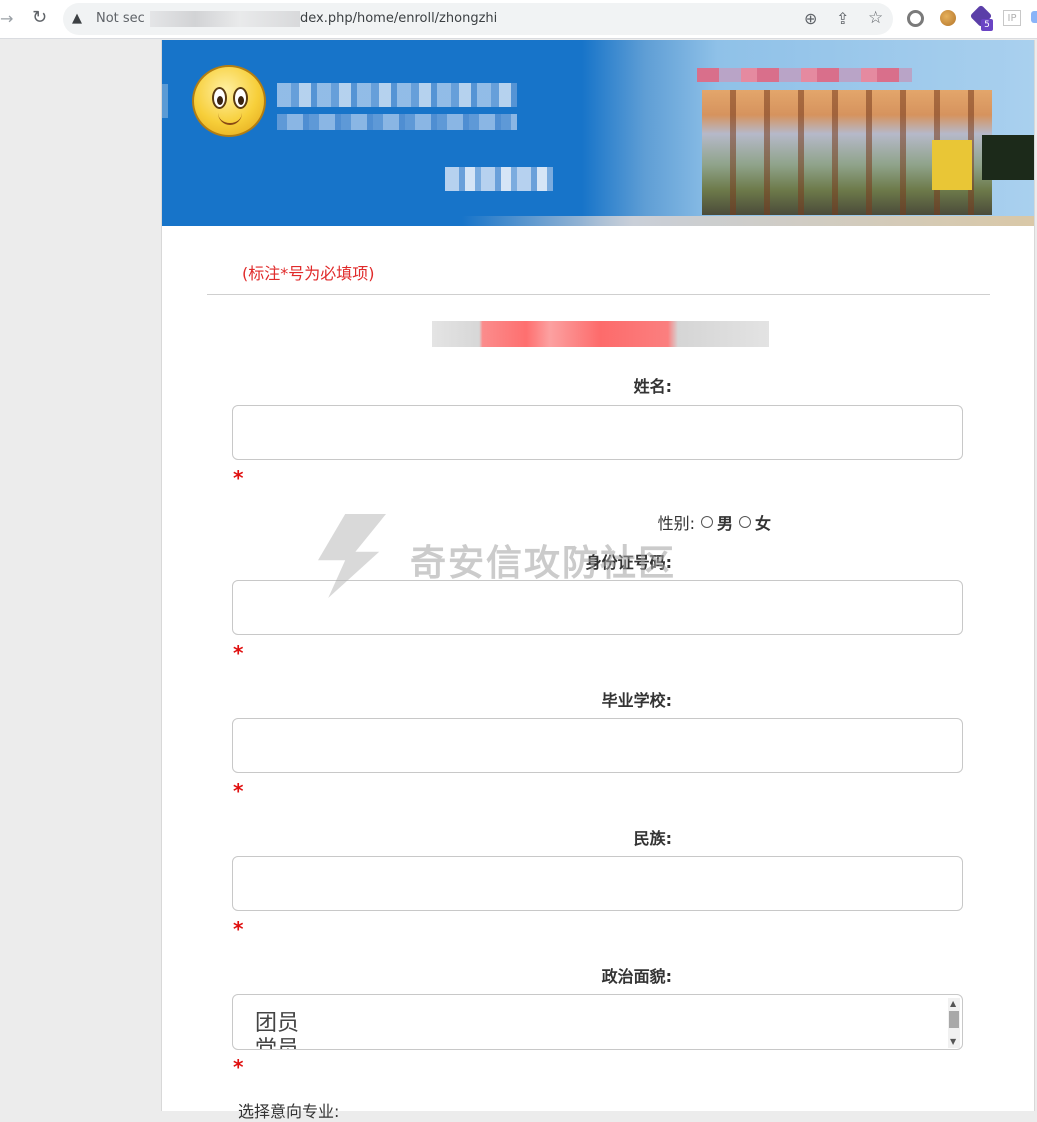 Image resolution: width=1037 pixels, height=1122 pixels. Describe the element at coordinates (744, 522) in the screenshot. I see `gender-female-radio` at that location.